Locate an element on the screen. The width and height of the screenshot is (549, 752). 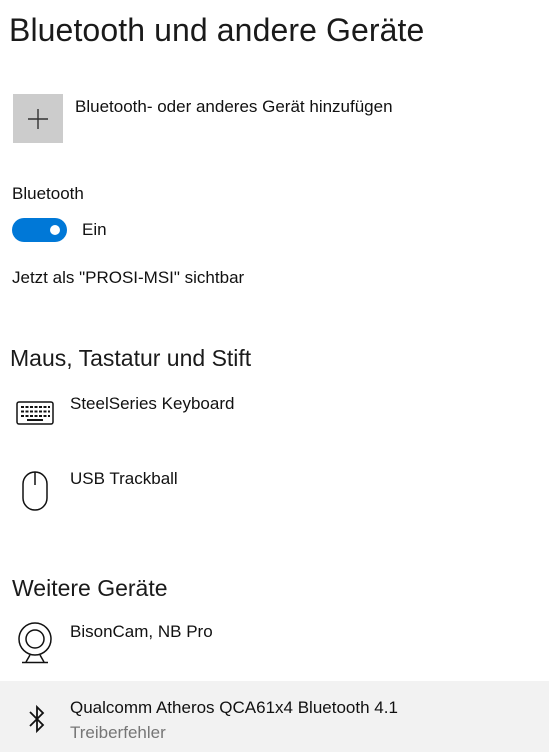
bluetooth-icon is located at coordinates (37, 719).